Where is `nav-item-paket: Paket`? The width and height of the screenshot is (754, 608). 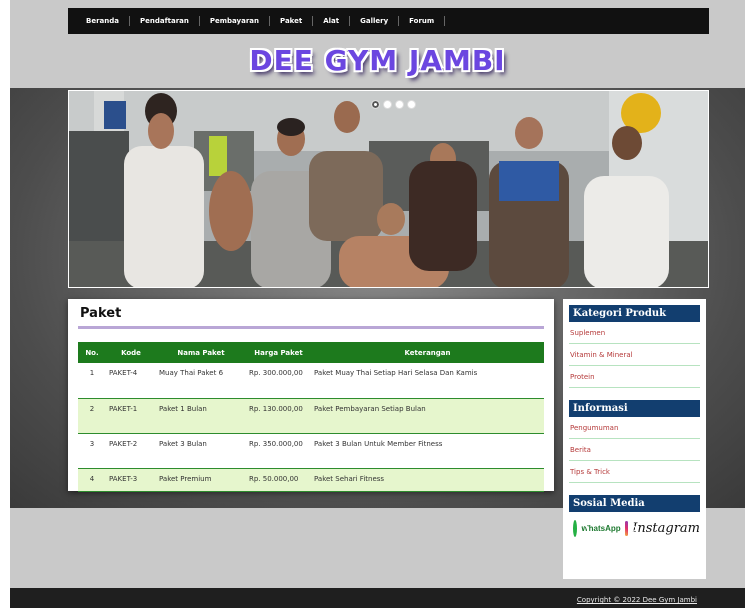 nav-item-paket: Paket is located at coordinates (291, 21).